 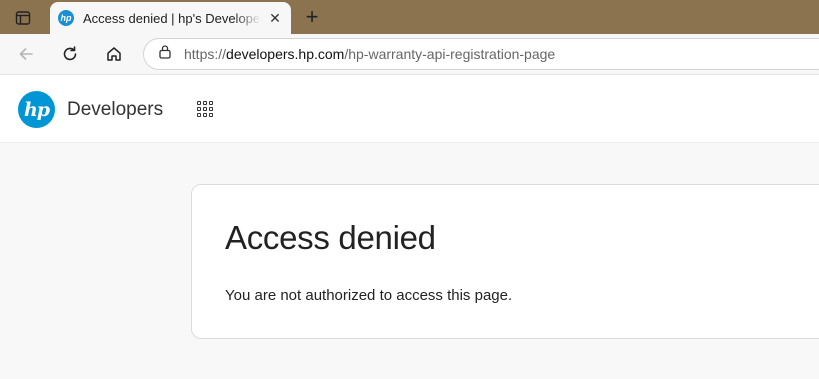 I want to click on url-path: /hp-warranty-api-registration-page, so click(x=450, y=54).